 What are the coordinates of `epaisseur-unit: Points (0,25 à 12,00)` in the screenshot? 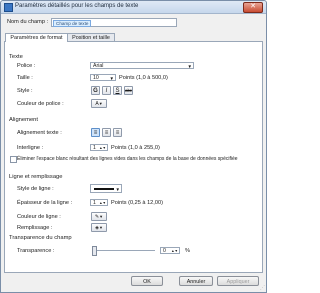 It's located at (137, 203).